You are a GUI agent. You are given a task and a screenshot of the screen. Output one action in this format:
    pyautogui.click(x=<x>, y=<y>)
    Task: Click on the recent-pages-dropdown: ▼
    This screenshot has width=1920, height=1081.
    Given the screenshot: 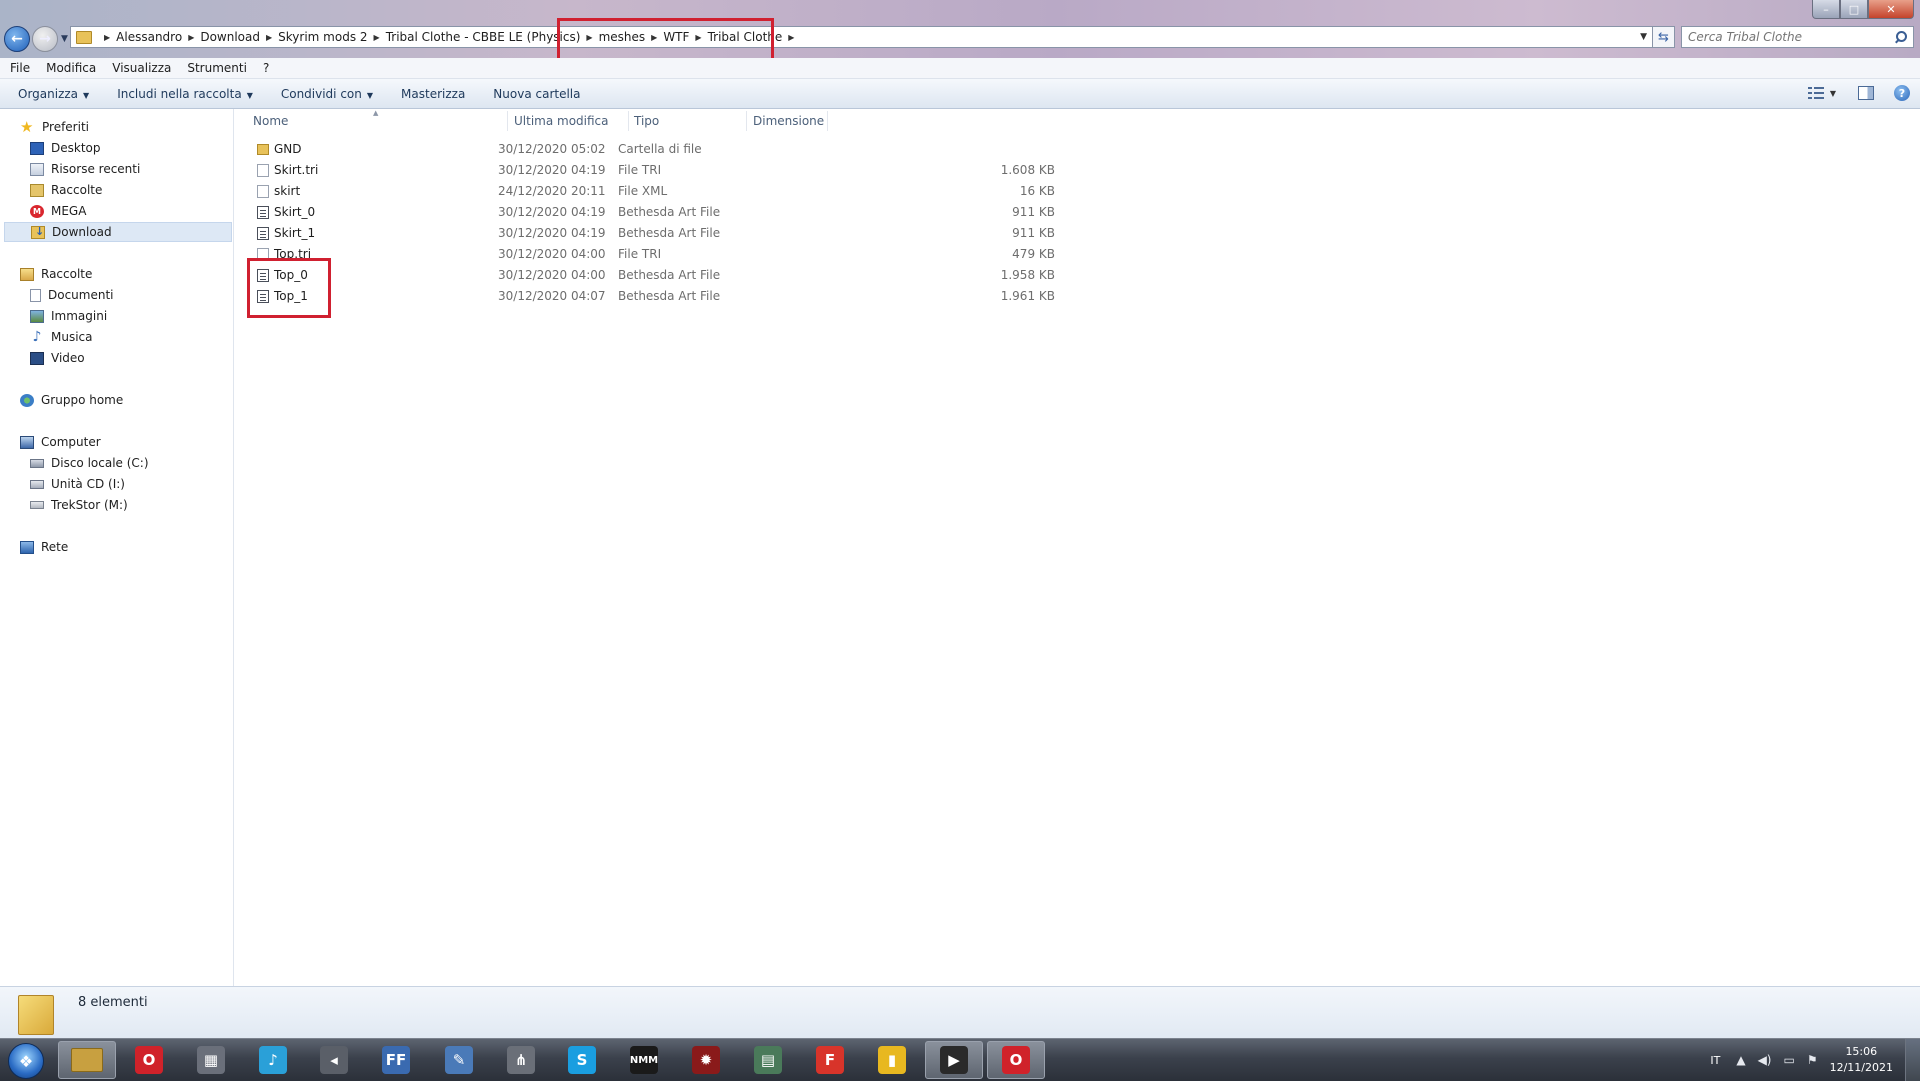 What is the action you would take?
    pyautogui.click(x=64, y=39)
    